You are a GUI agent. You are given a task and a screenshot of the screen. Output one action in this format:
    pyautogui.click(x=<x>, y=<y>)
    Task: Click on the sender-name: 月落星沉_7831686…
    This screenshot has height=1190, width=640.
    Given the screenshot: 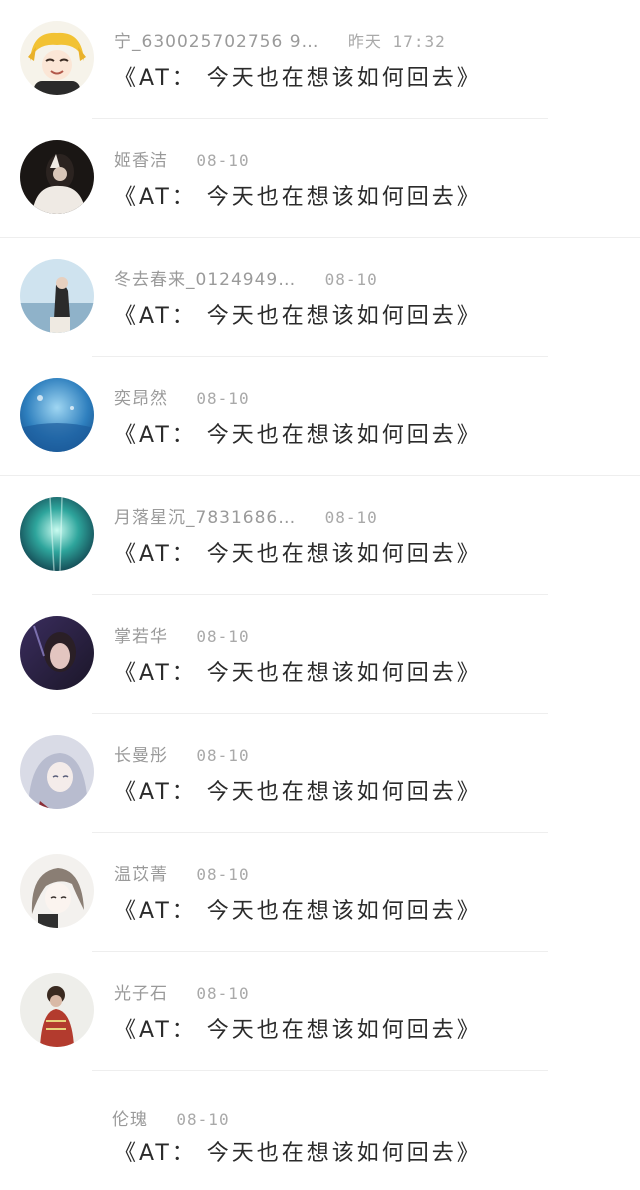 What is the action you would take?
    pyautogui.click(x=205, y=518)
    